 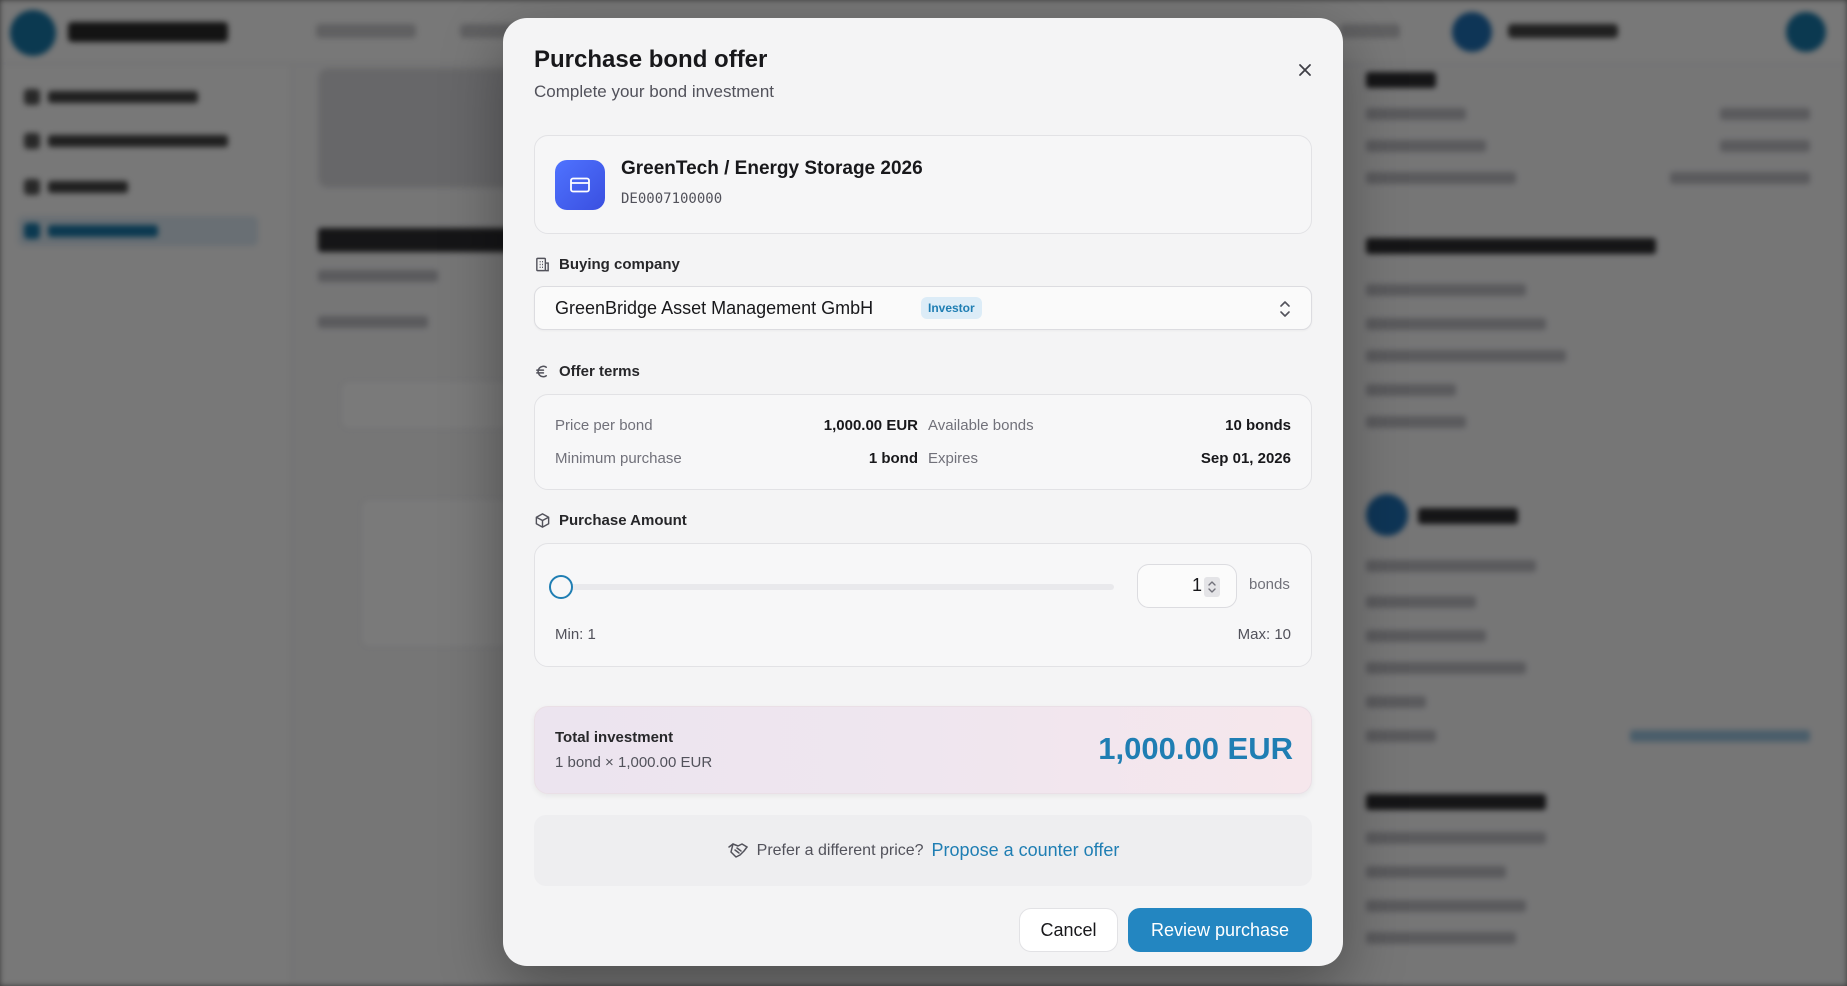 I want to click on stepper-arrows, so click(x=1212, y=587).